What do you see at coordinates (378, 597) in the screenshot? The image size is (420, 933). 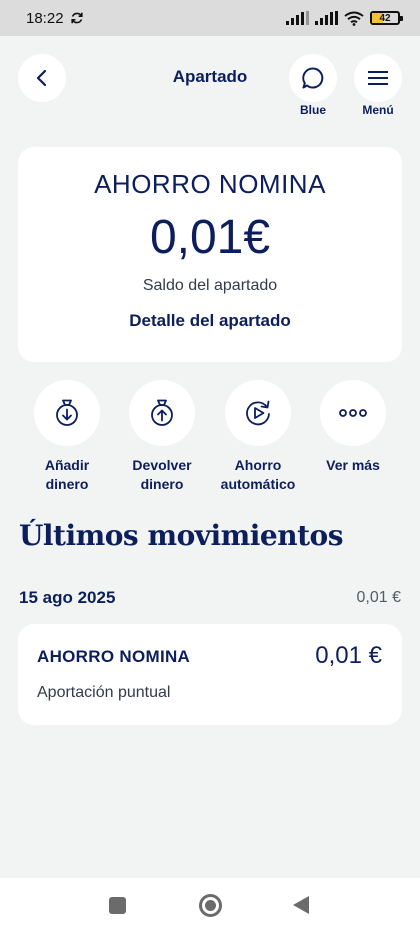 I see `movement-day-total: 0,01 €` at bounding box center [378, 597].